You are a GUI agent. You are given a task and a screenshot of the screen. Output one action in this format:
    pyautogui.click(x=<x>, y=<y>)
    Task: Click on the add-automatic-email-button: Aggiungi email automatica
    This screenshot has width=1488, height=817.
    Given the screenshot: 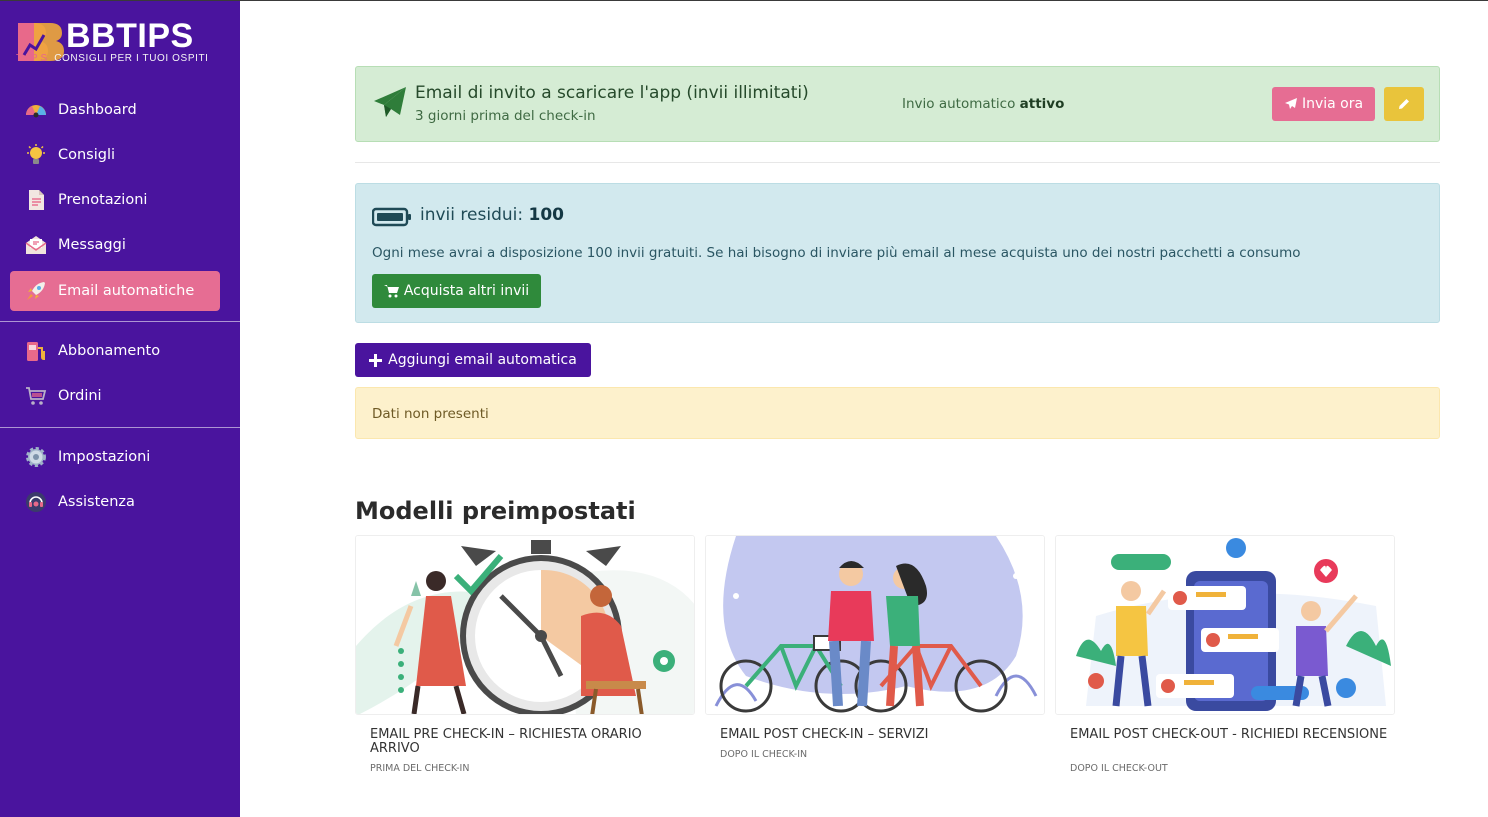 What is the action you would take?
    pyautogui.click(x=473, y=360)
    